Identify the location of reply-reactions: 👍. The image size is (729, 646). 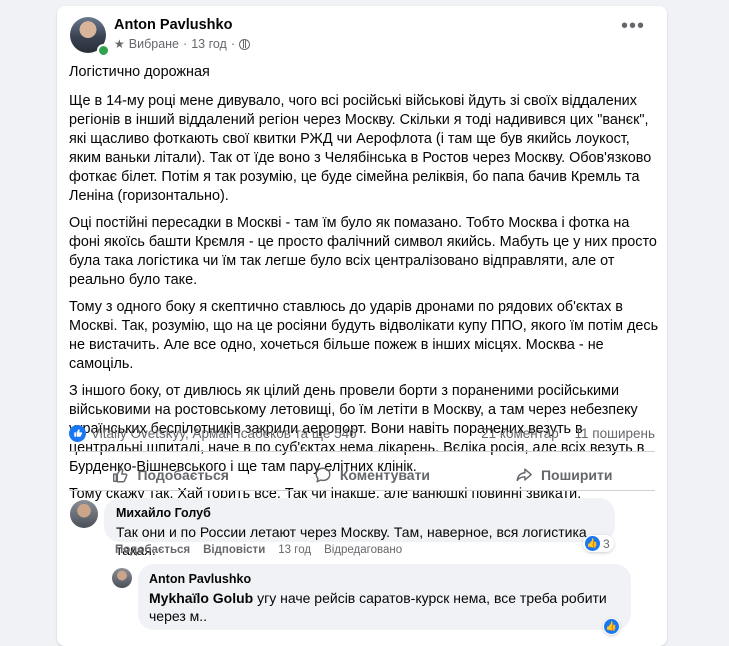
(611, 626).